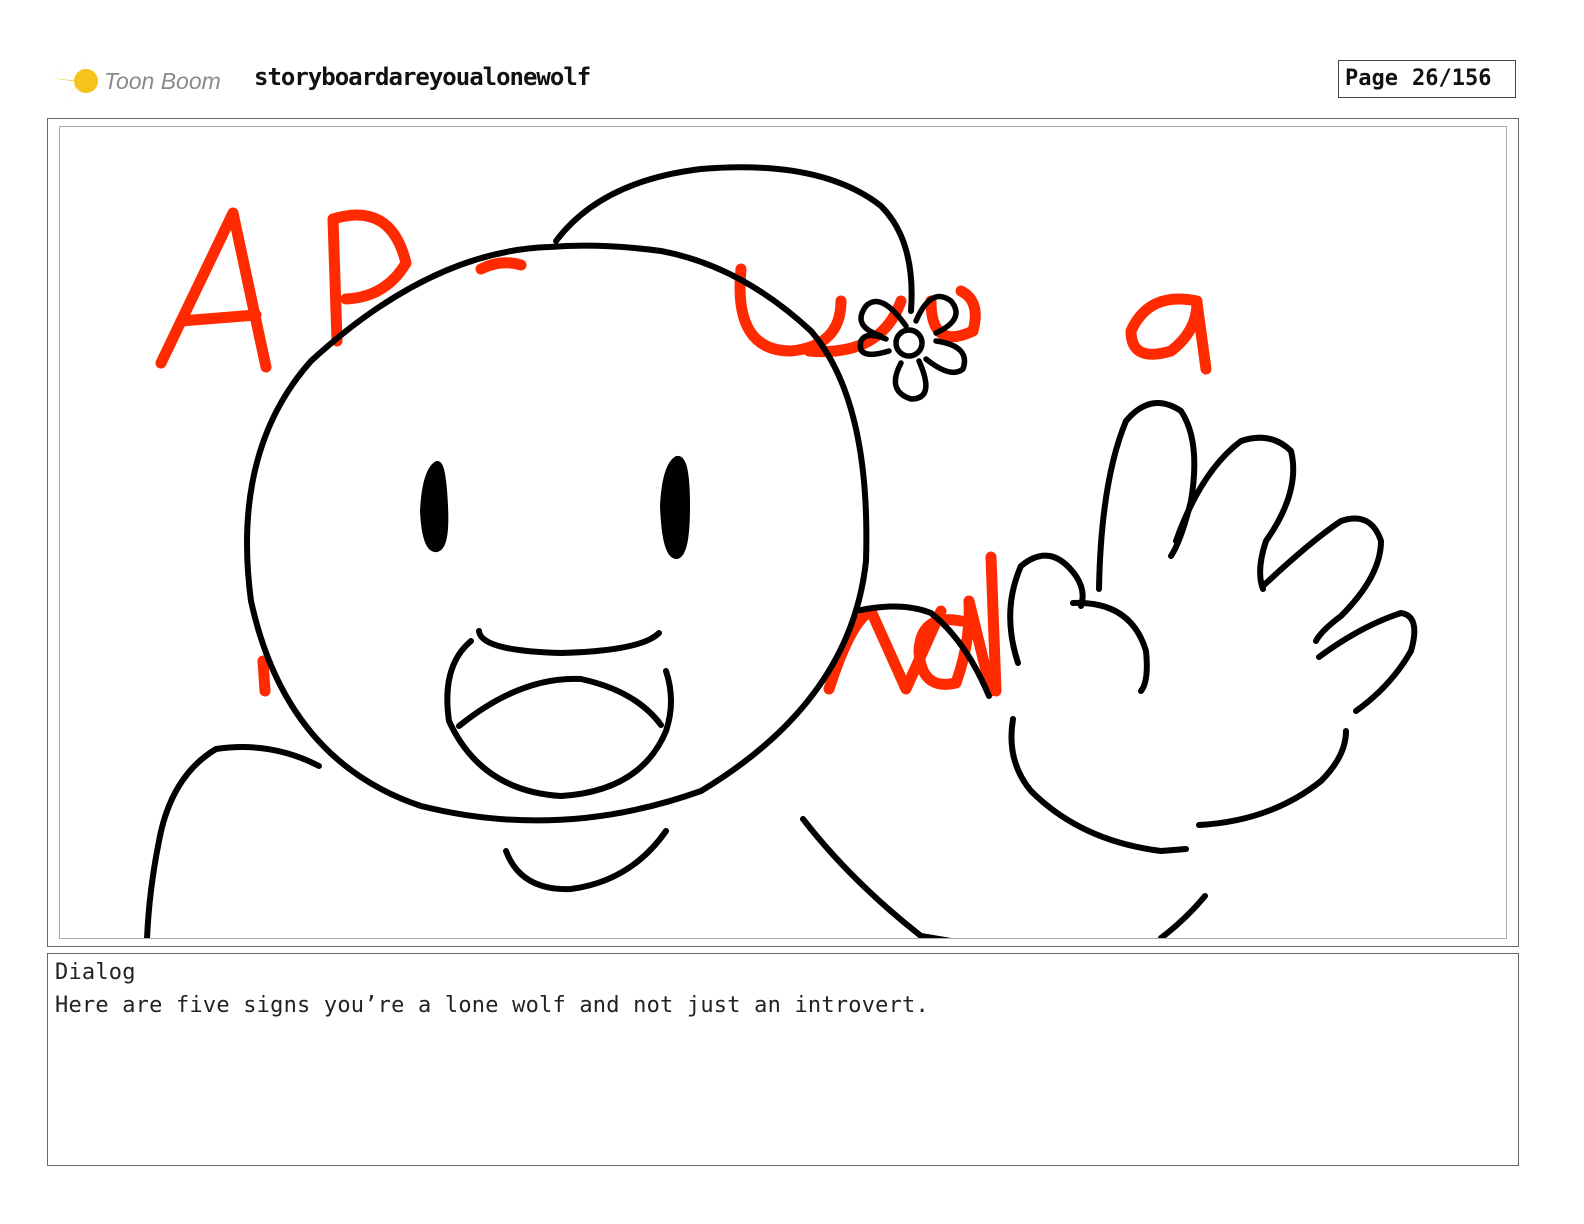 The width and height of the screenshot is (1584, 1224). I want to click on character-chin, so click(586, 860).